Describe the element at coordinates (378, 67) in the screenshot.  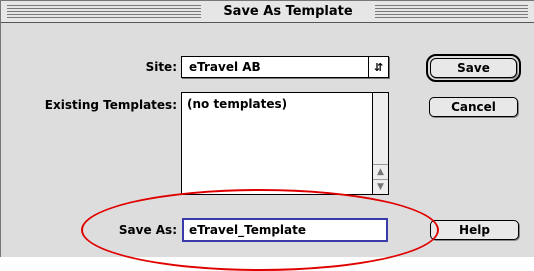
I see `updown-arrows-icon: ⇵` at that location.